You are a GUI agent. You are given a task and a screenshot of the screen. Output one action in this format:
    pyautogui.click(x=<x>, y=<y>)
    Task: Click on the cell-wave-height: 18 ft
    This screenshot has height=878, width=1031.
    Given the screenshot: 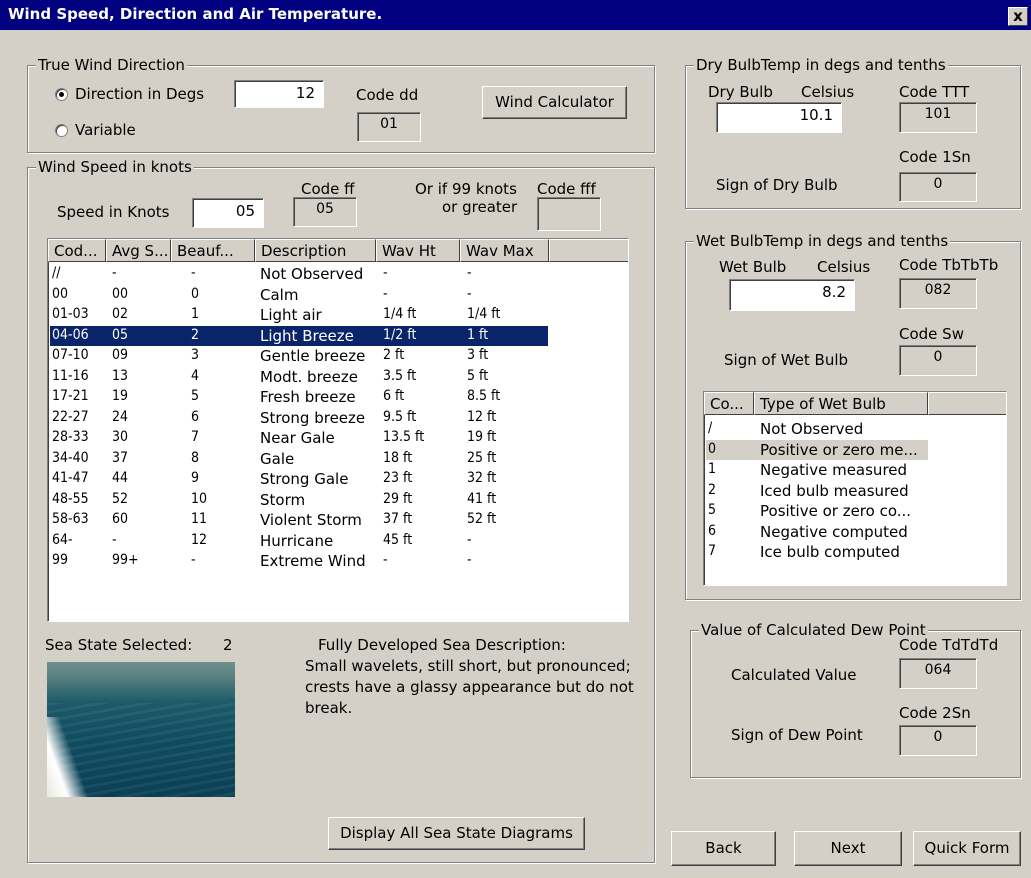 What is the action you would take?
    pyautogui.click(x=398, y=457)
    